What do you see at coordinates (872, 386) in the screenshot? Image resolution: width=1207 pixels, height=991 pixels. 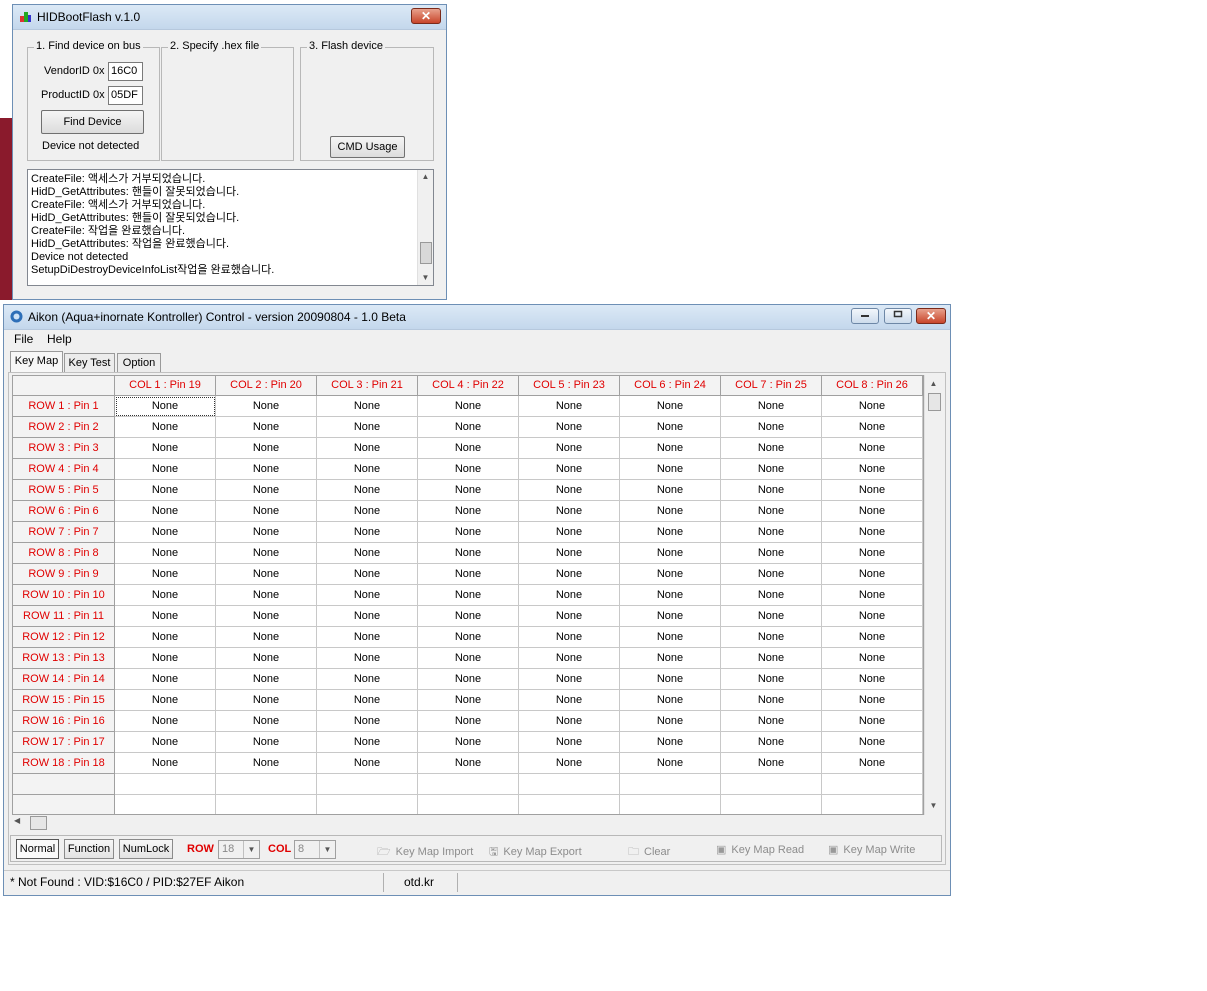 I see `column-header: COL 8 : Pin 26` at bounding box center [872, 386].